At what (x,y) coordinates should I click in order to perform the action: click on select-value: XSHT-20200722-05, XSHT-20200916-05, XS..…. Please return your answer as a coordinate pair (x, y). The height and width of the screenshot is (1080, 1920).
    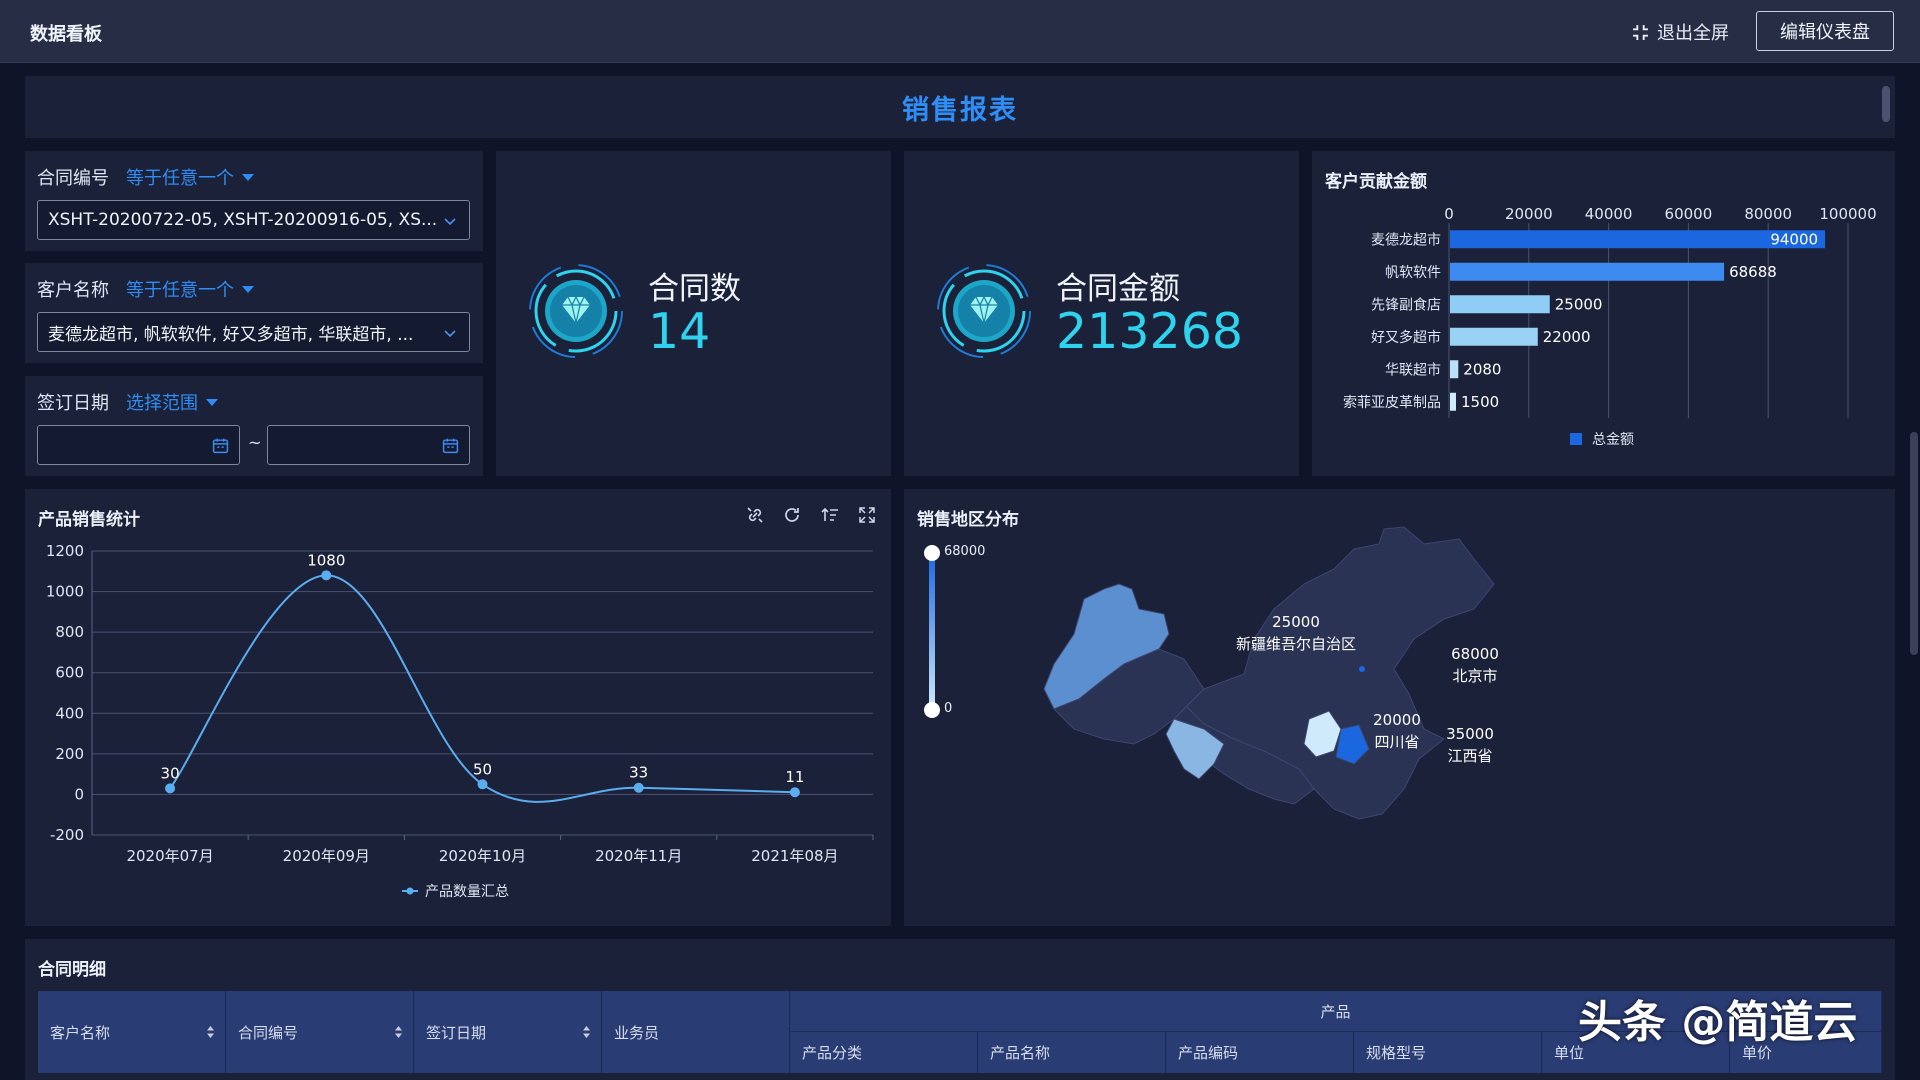
    Looking at the image, I should click on (243, 220).